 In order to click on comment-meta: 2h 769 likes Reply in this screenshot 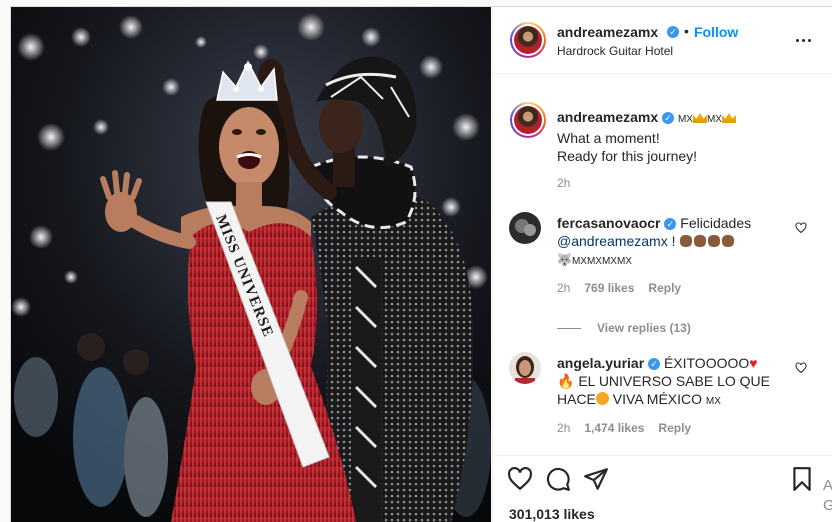, I will do `click(619, 288)`.